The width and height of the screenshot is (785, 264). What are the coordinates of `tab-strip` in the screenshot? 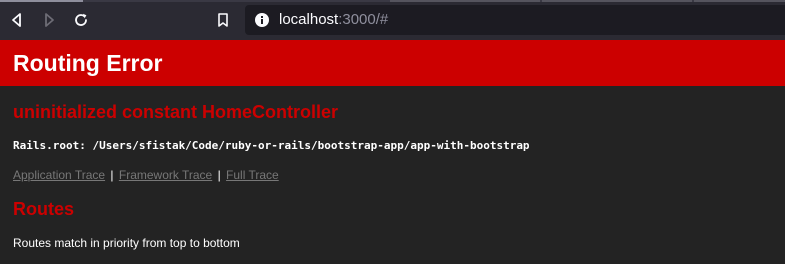 It's located at (392, 1).